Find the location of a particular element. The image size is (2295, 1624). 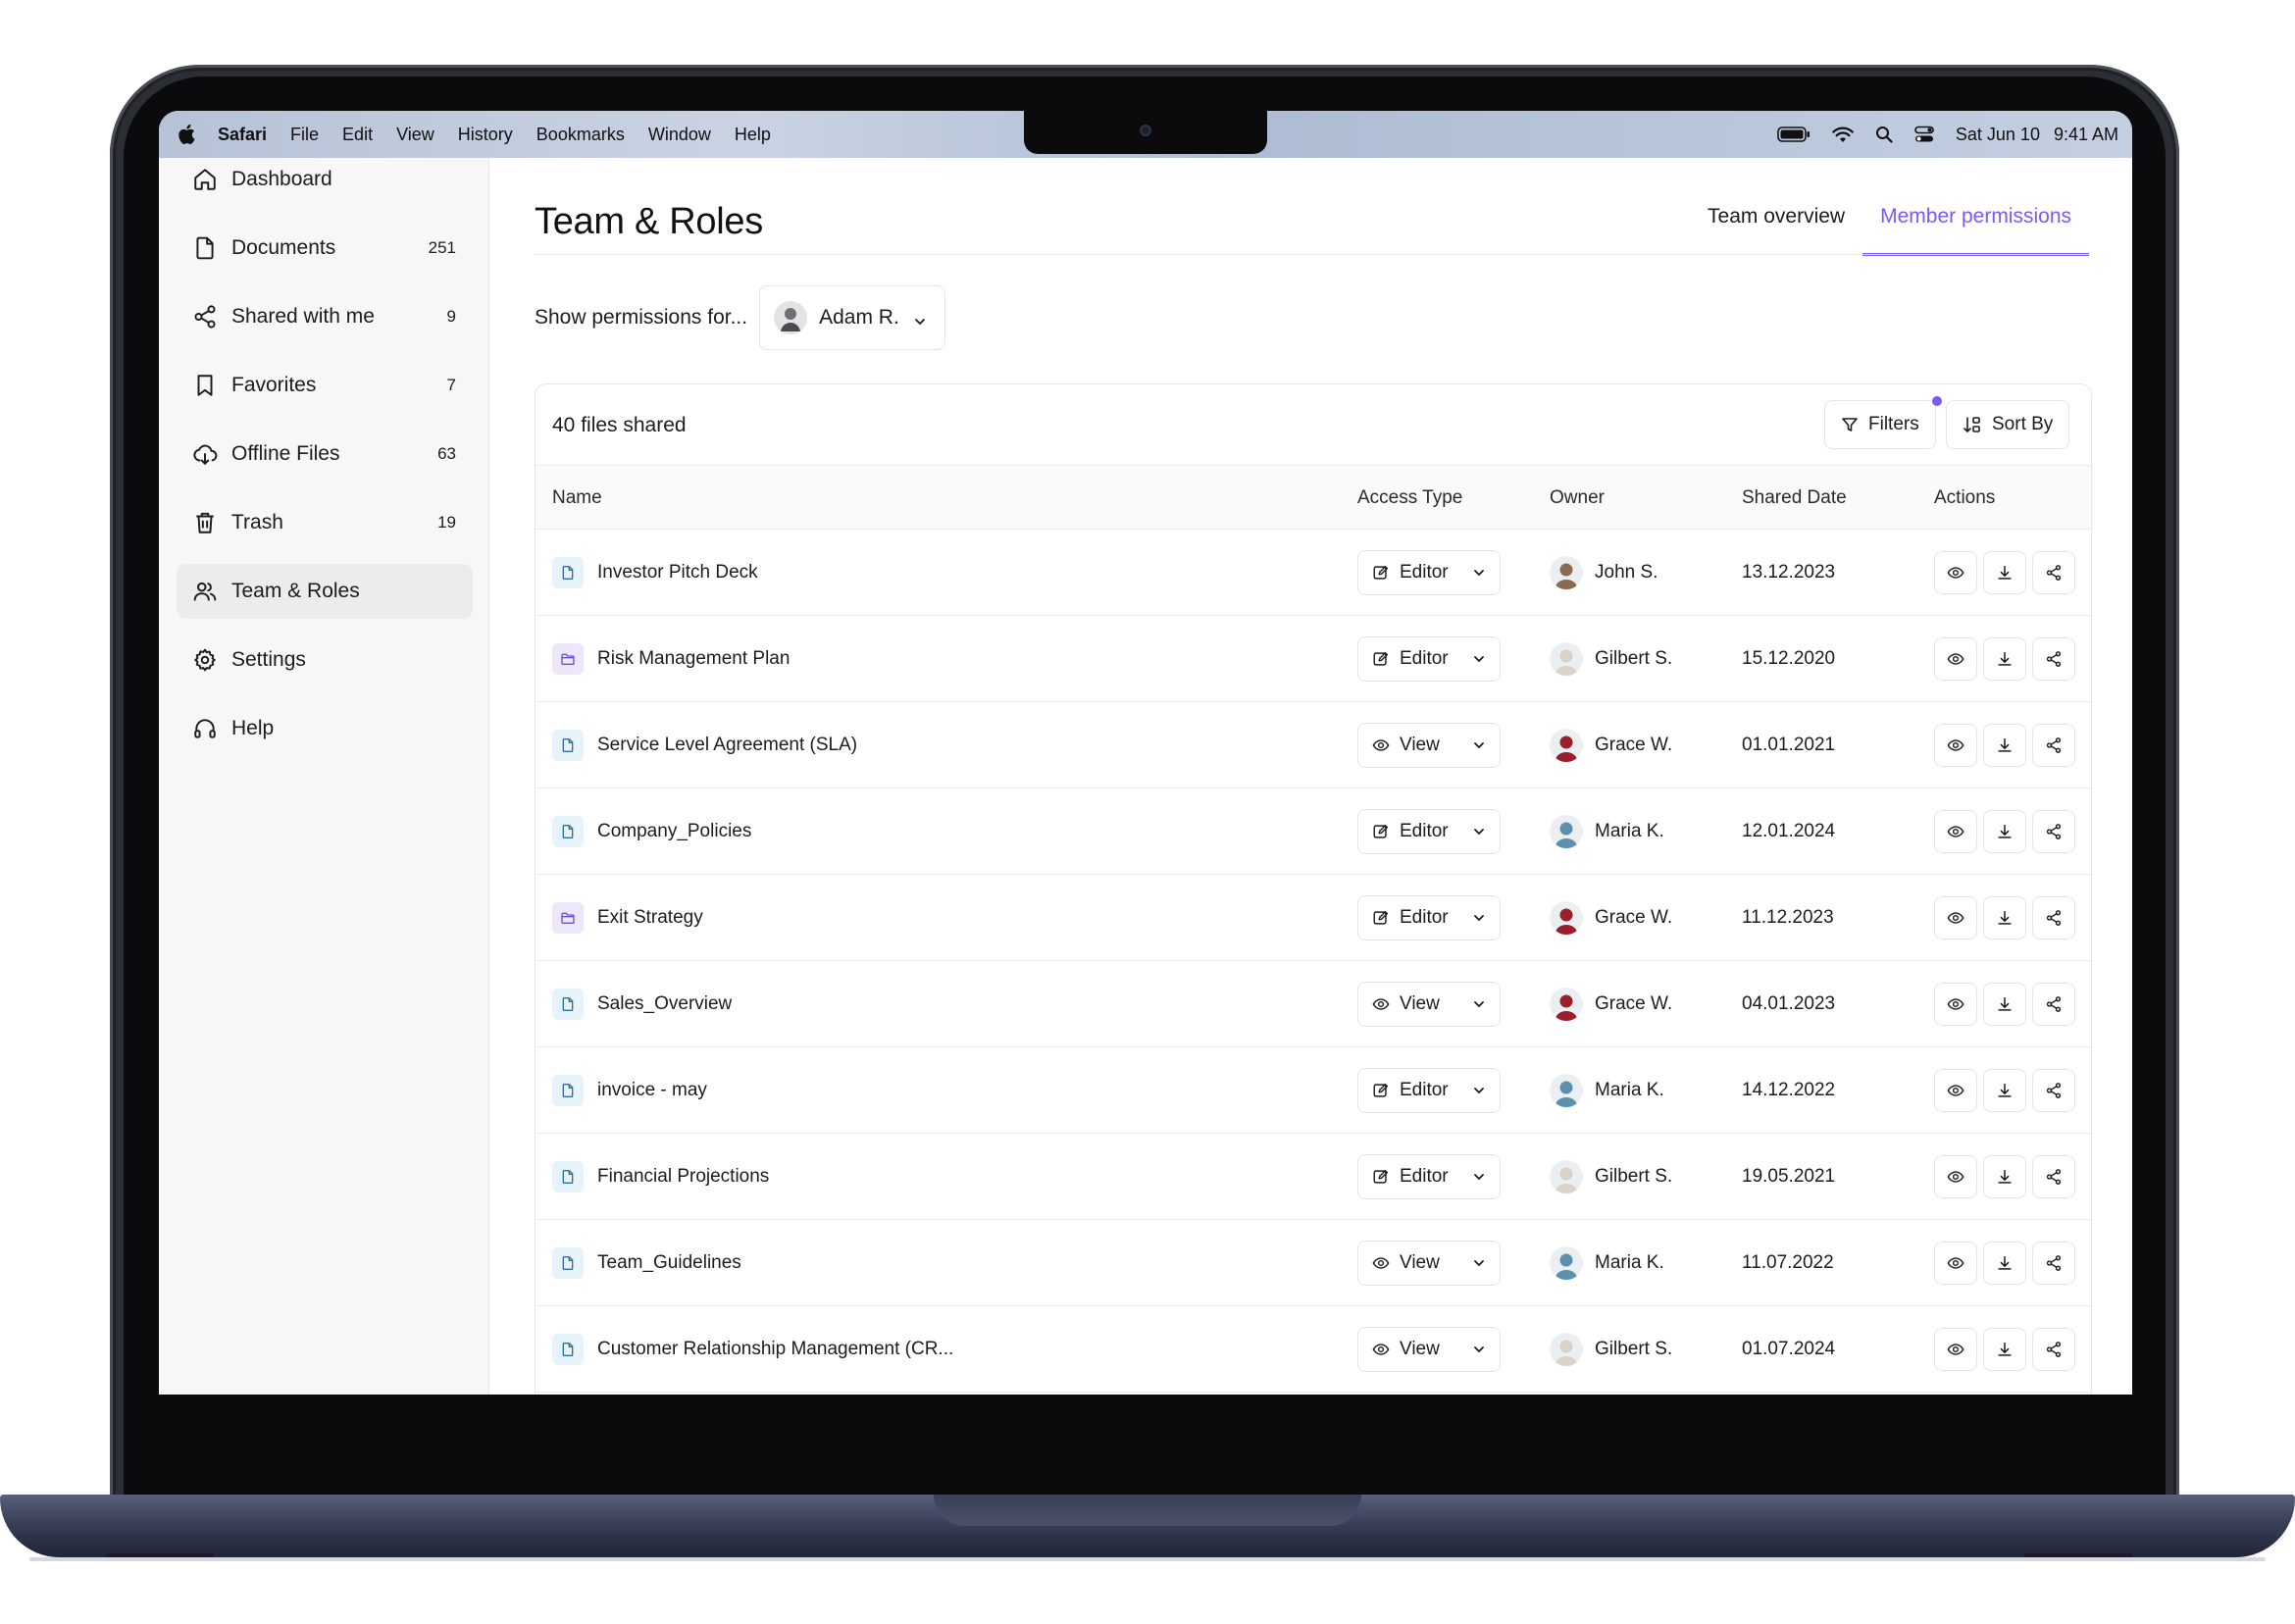

table-row: invoice - may Editor Maria K. 14.12.2022 is located at coordinates (1313, 1090).